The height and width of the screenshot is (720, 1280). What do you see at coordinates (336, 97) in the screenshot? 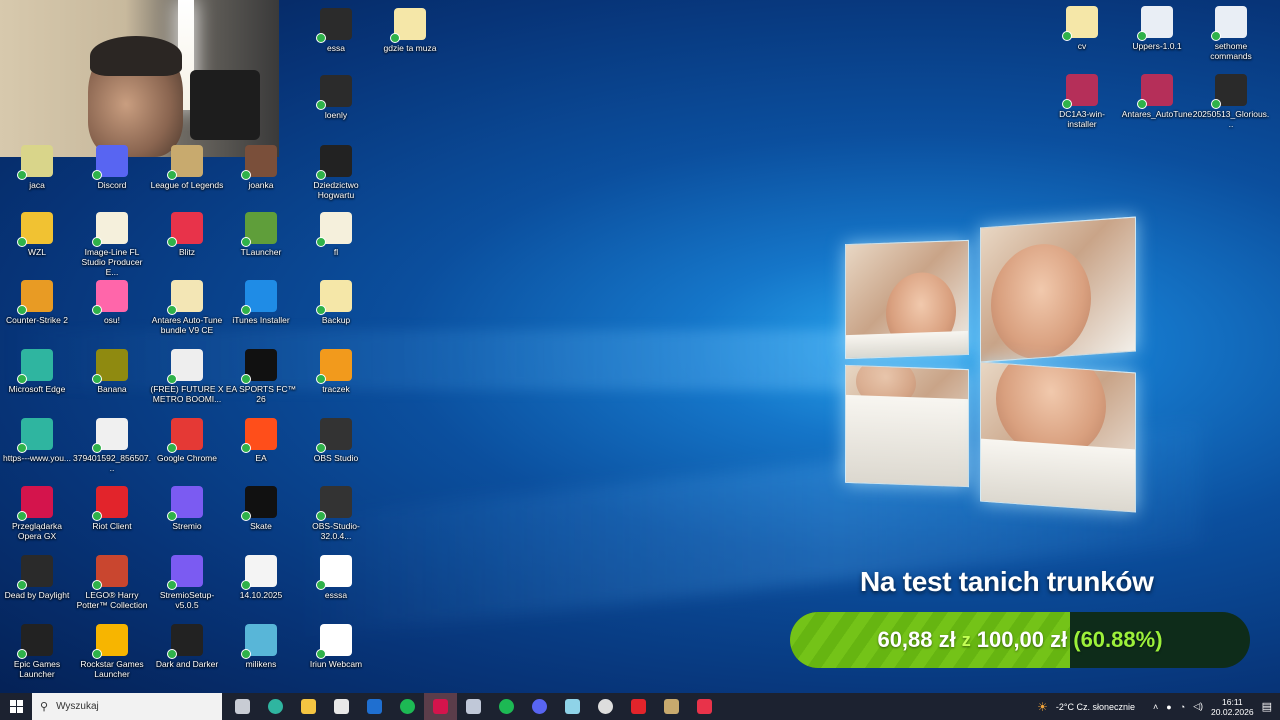
I see `desktop-icon-loenly: loenly` at bounding box center [336, 97].